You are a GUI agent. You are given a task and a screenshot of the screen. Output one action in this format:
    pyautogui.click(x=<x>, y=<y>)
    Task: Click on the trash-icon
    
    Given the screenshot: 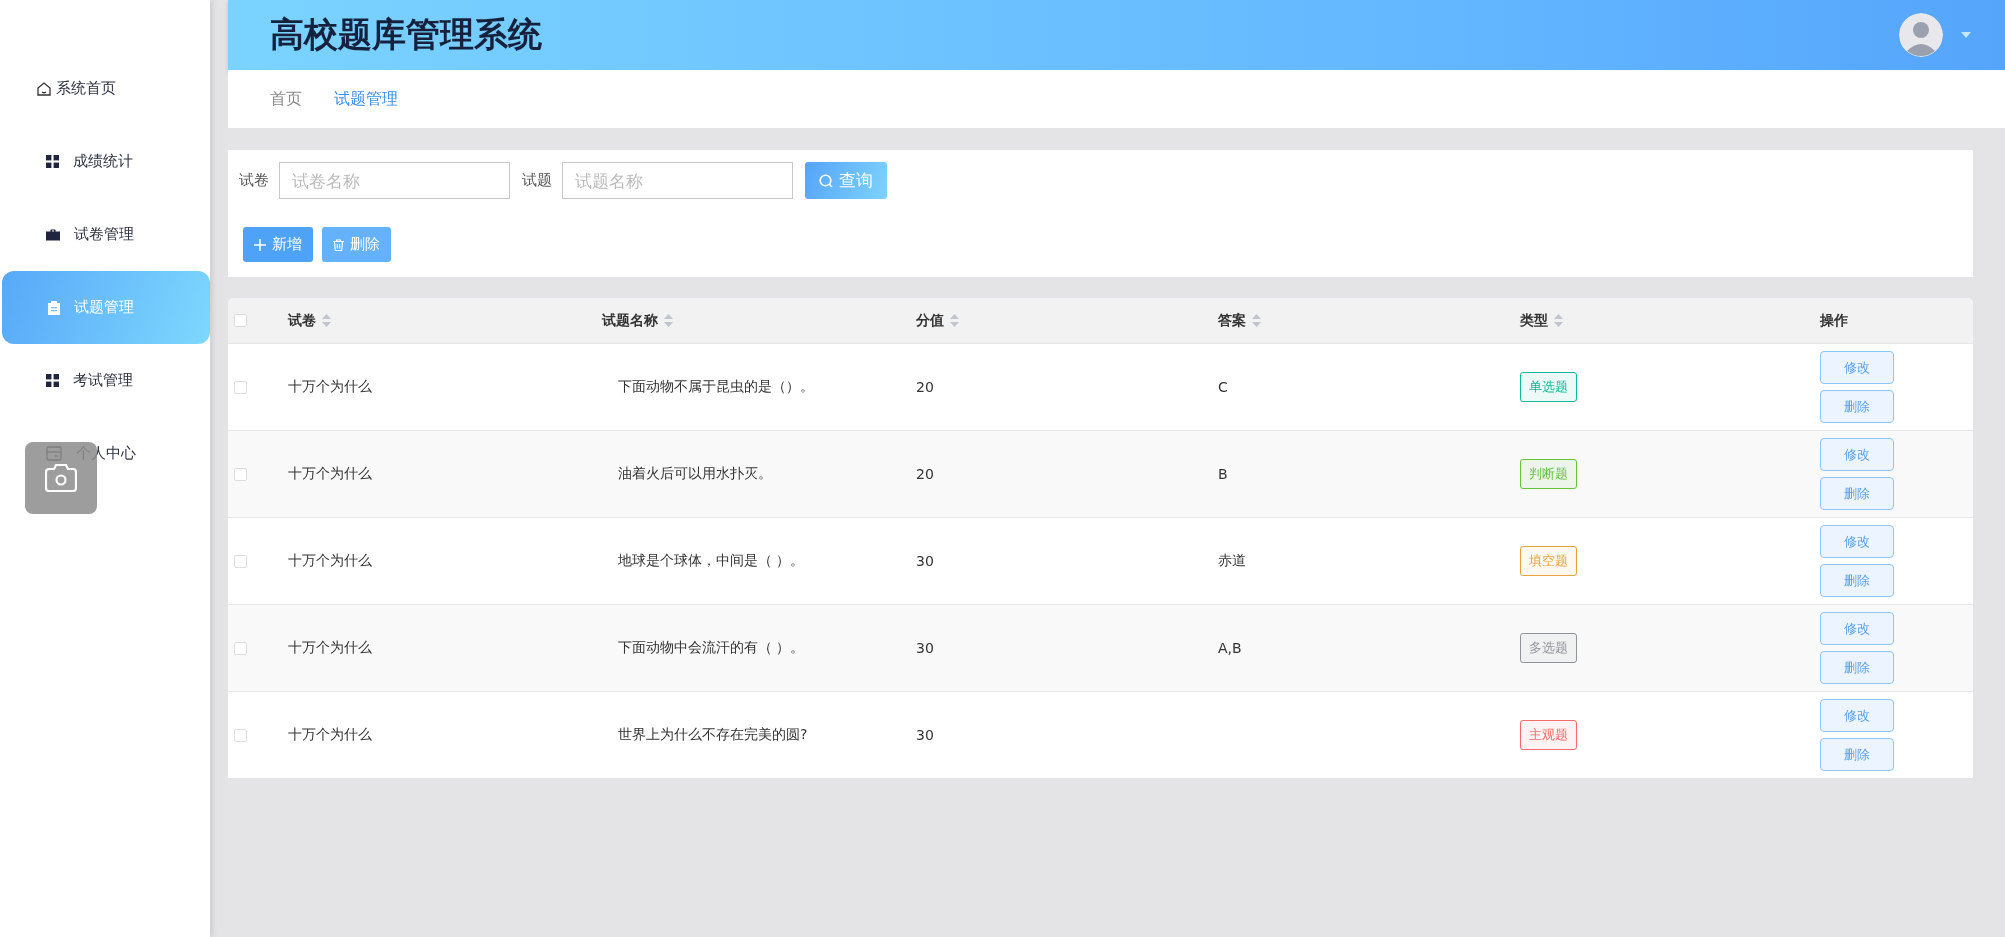 What is the action you would take?
    pyautogui.click(x=338, y=244)
    